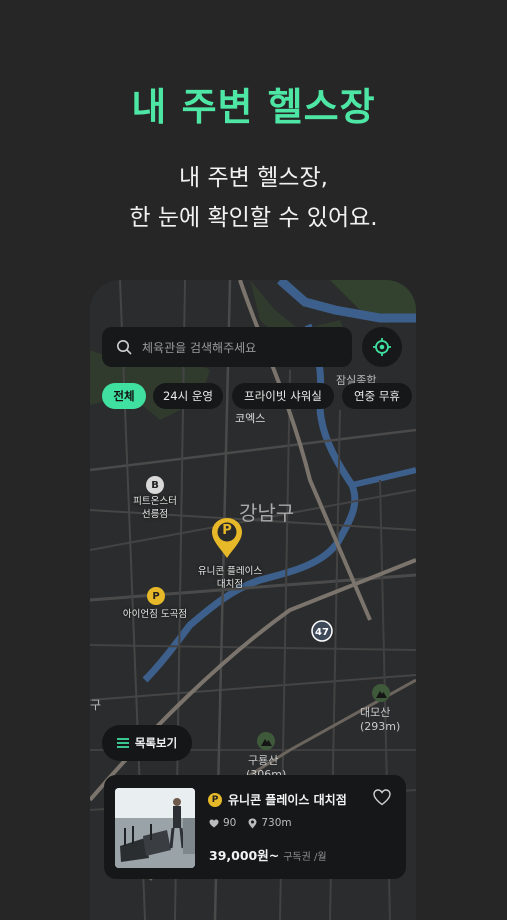  I want to click on coex-label: 코엑스, so click(250, 418).